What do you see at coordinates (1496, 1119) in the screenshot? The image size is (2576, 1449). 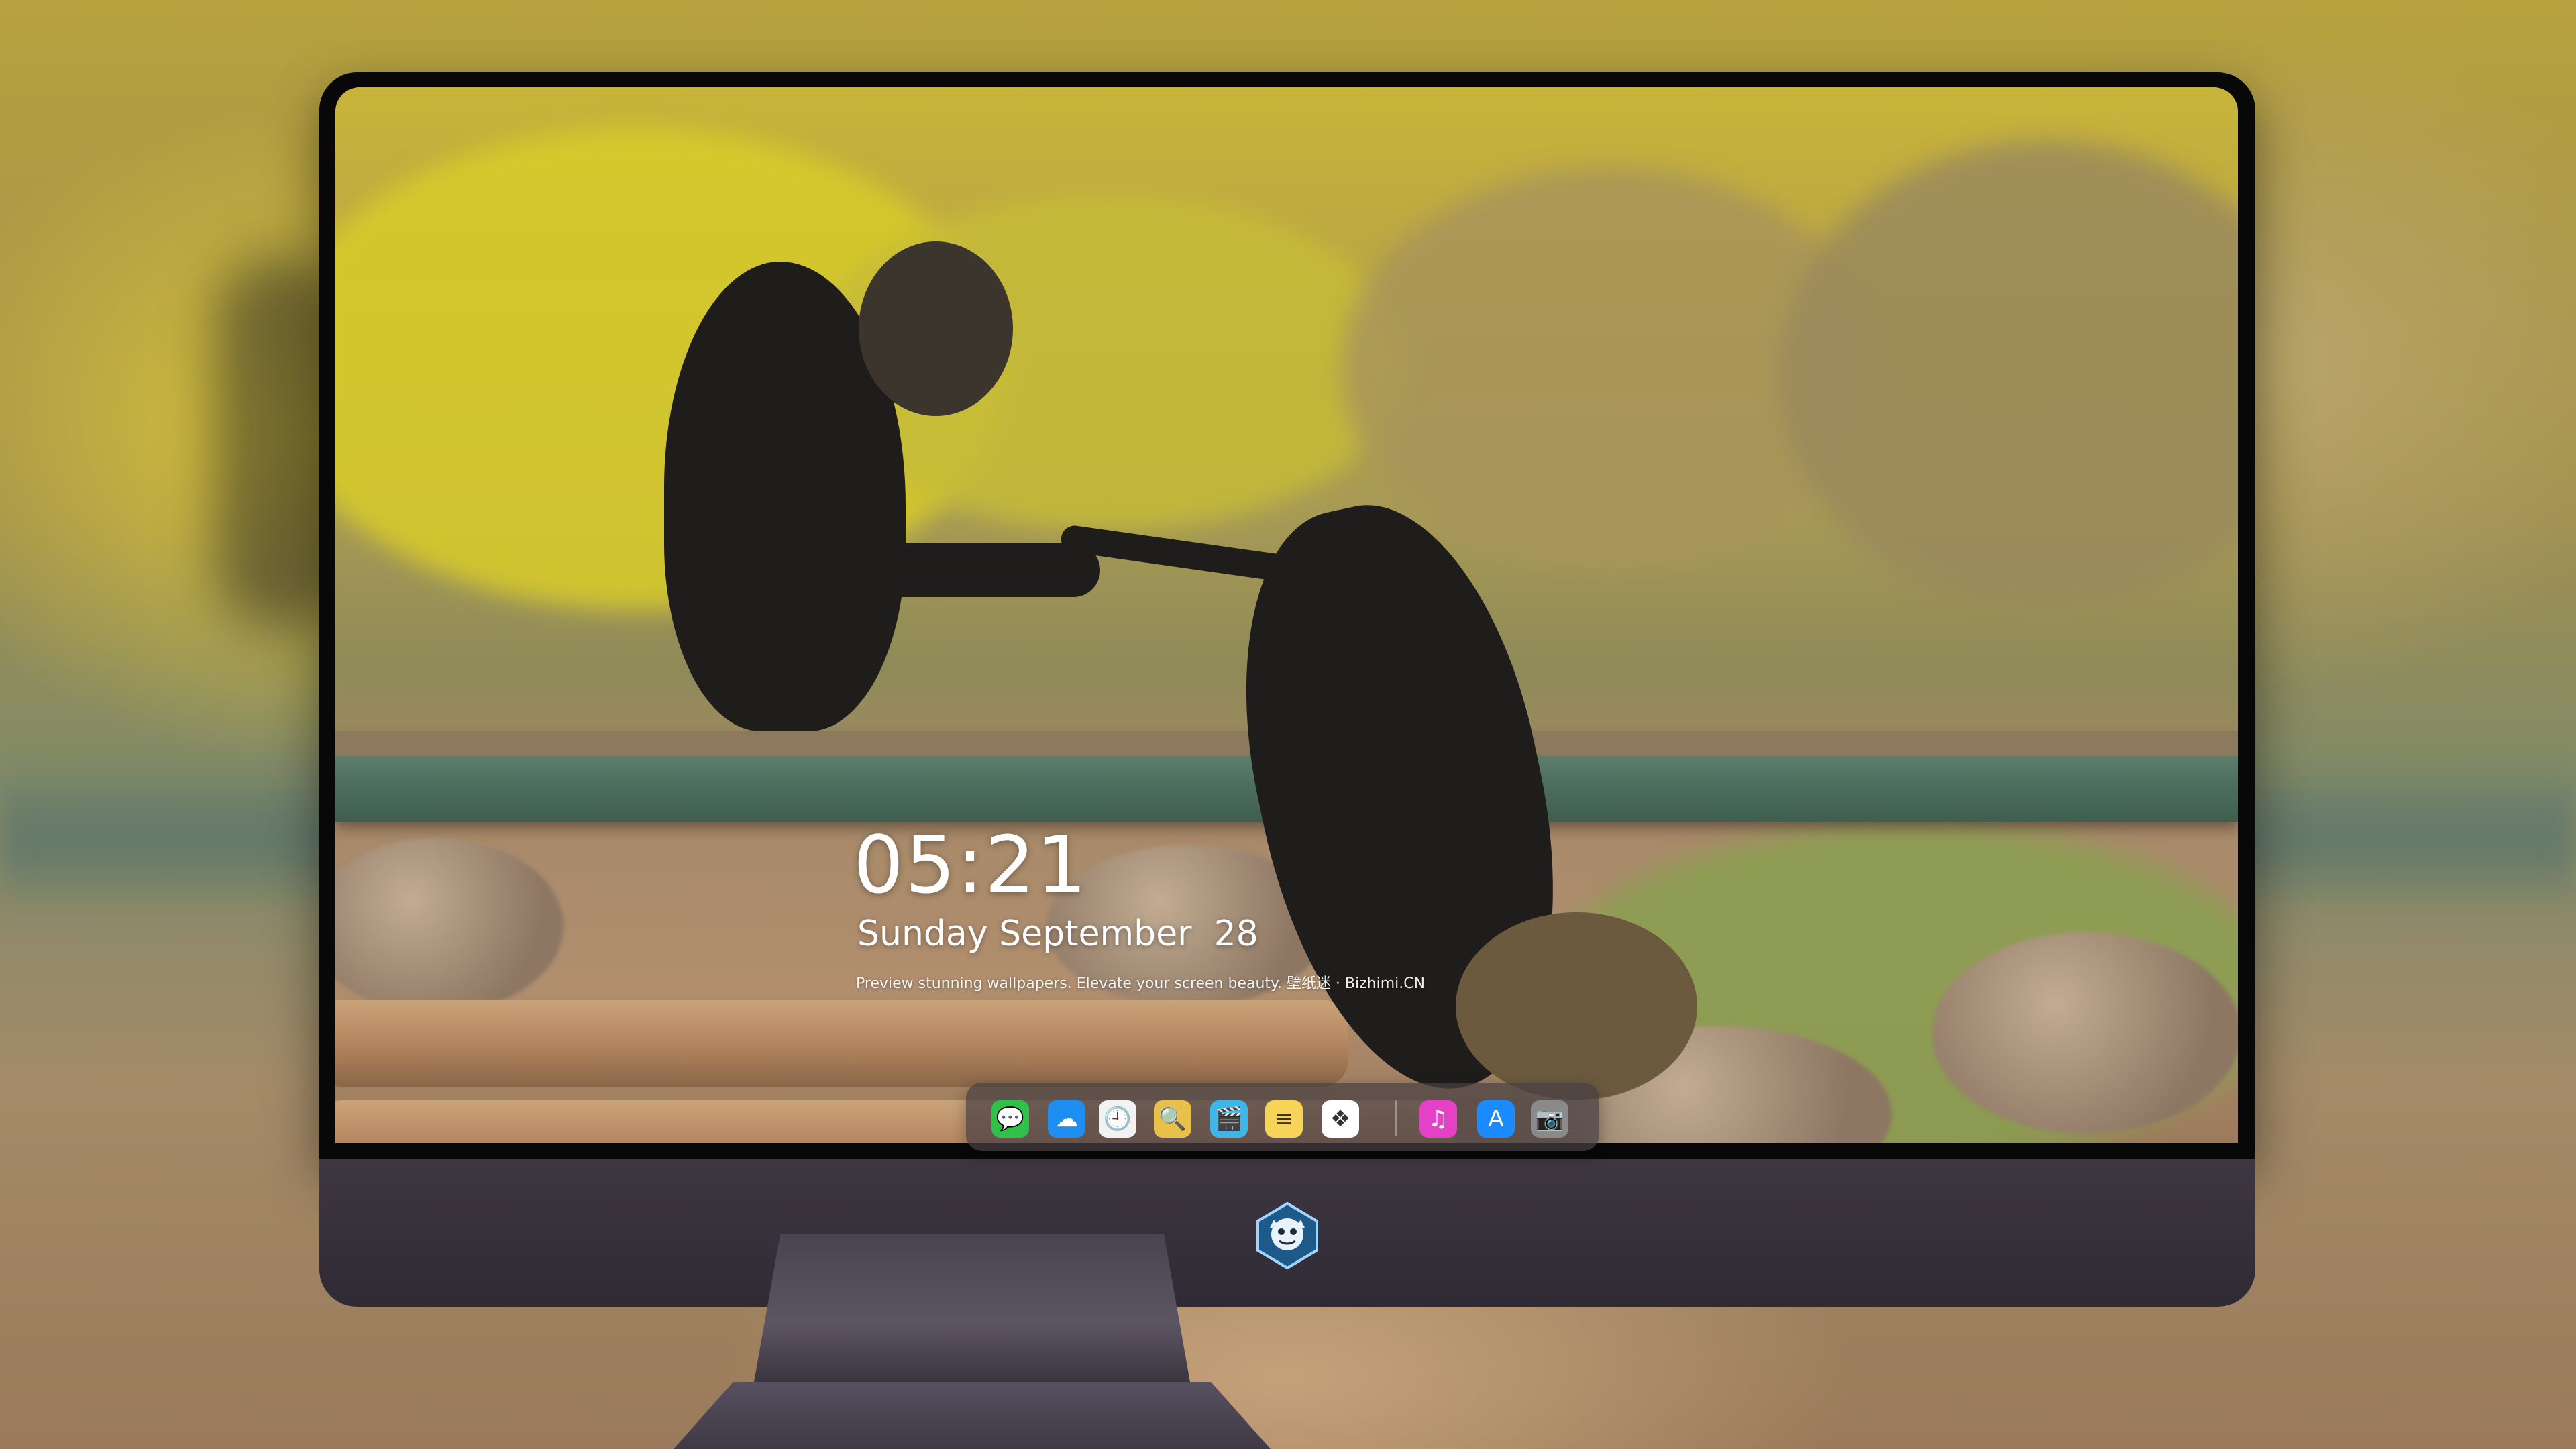 I see `app-store-icon: A` at bounding box center [1496, 1119].